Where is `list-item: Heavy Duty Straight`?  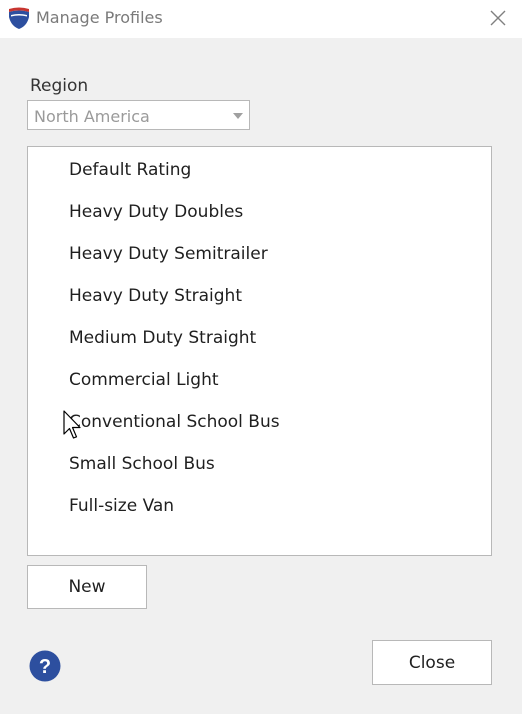 list-item: Heavy Duty Straight is located at coordinates (155, 296).